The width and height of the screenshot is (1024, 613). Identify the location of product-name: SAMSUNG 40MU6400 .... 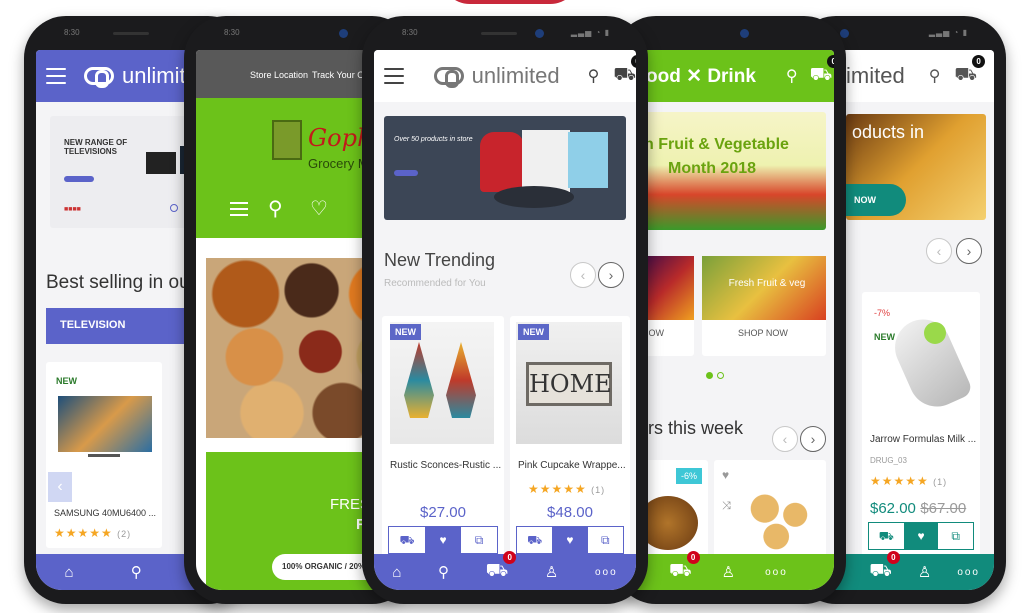
(105, 513).